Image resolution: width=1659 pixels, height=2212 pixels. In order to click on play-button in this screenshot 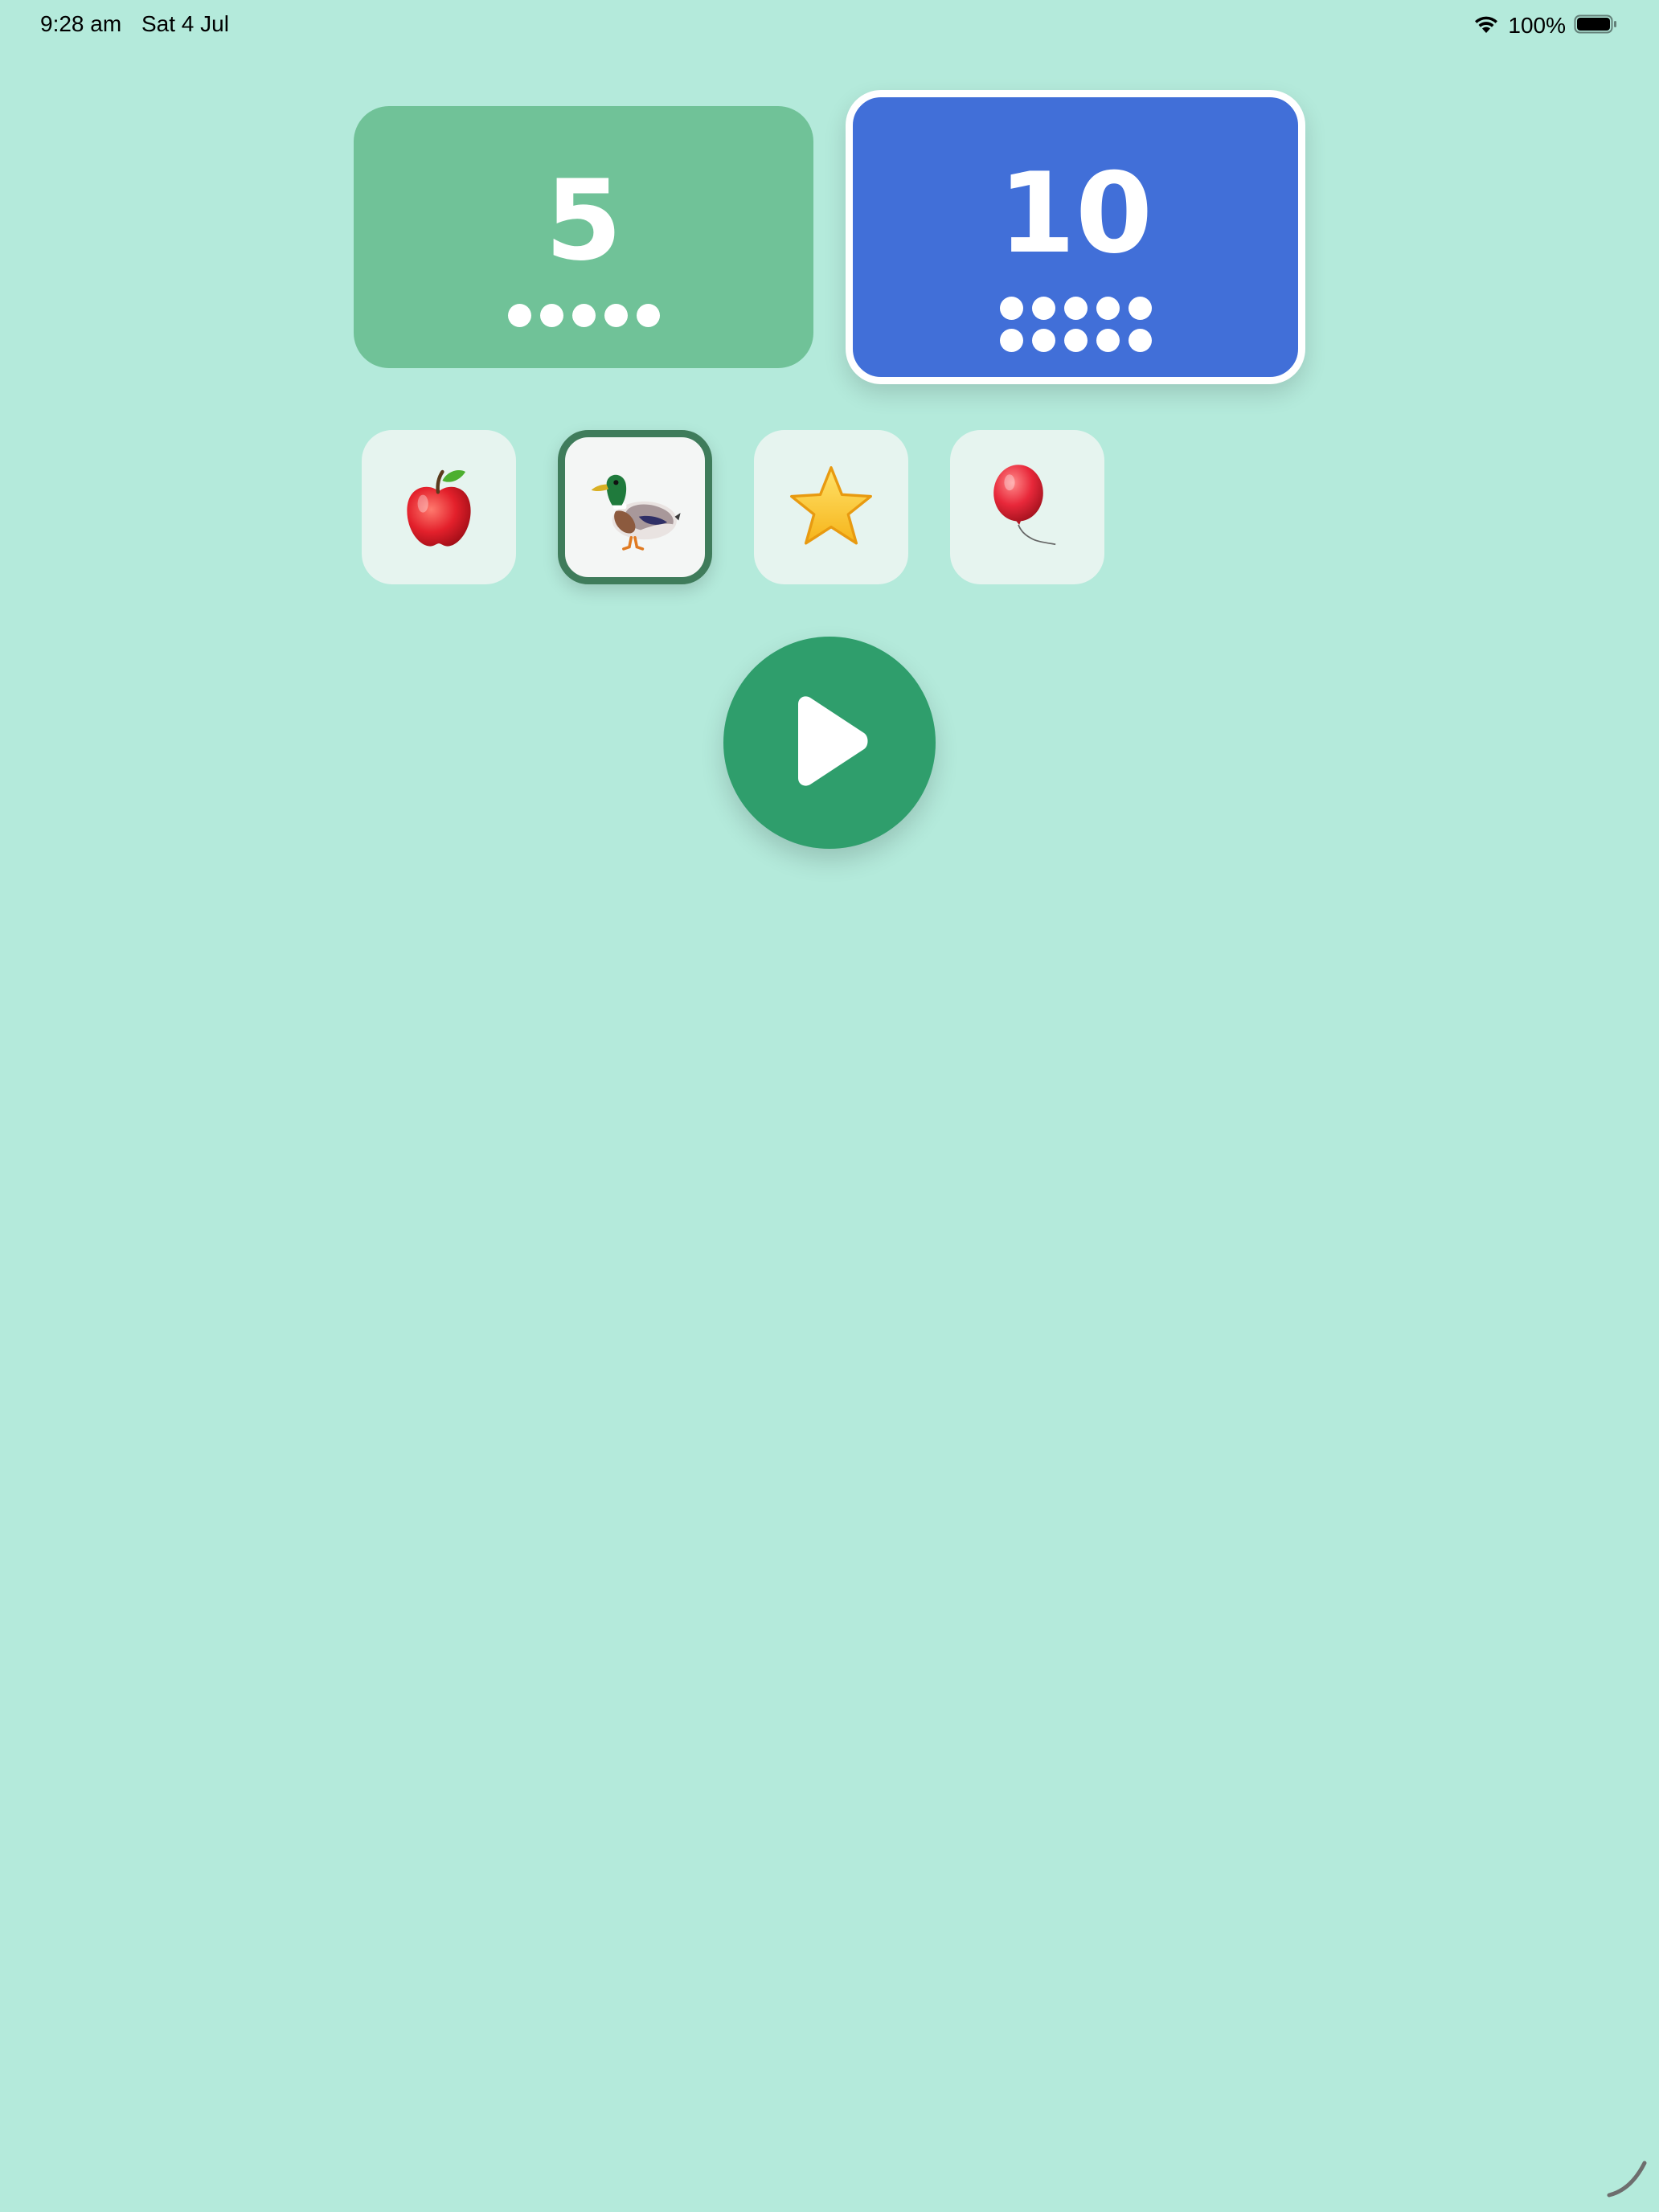, I will do `click(829, 743)`.